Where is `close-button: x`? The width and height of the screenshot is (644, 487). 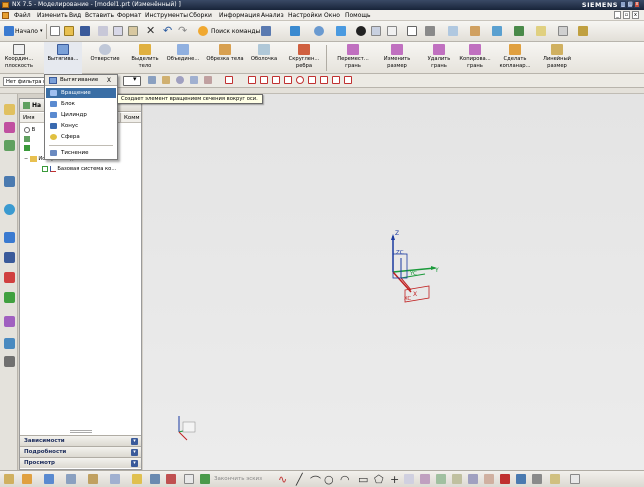
close-button: x is located at coordinates (637, 4).